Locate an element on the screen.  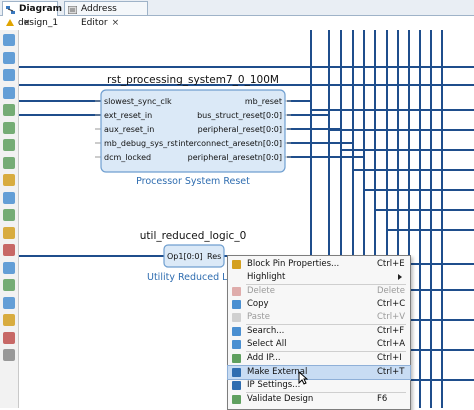
block-subtitle: Utility Reduced Lo is located at coordinates (190, 277).